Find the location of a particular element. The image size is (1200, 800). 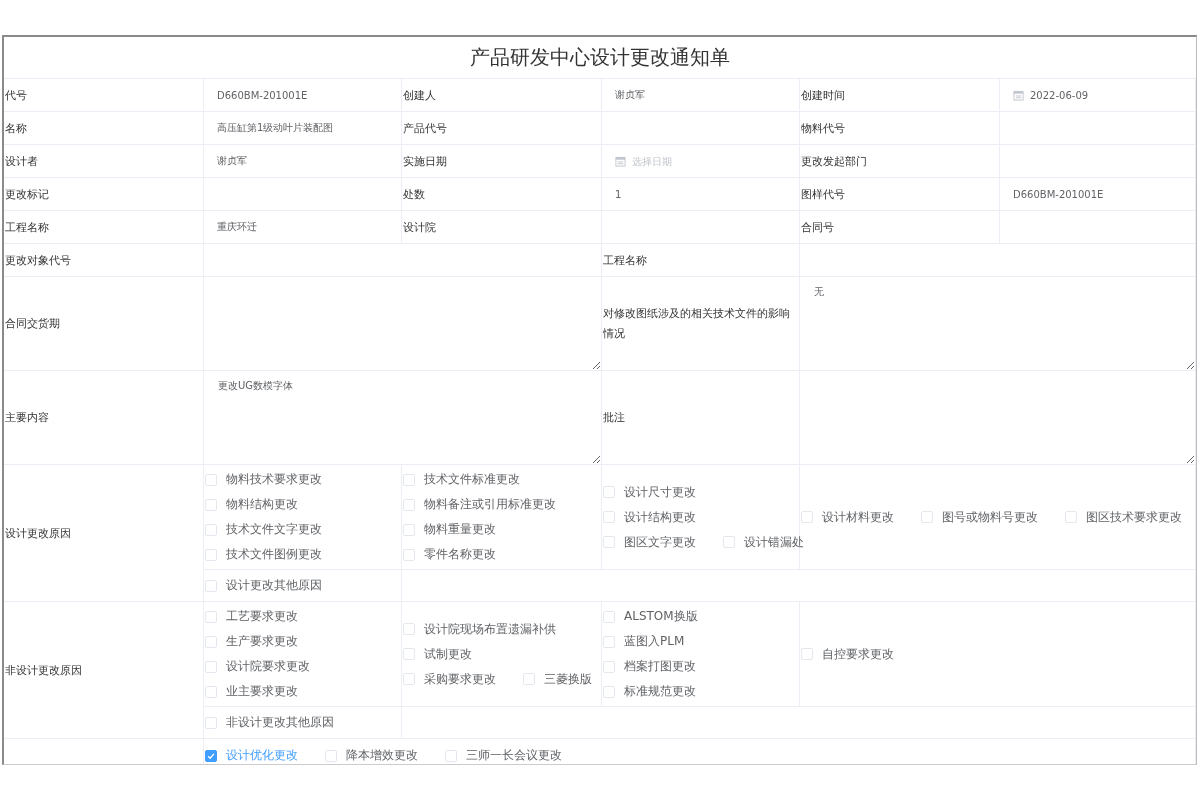

text-area: 更改UG数模字体 is located at coordinates (402, 417).